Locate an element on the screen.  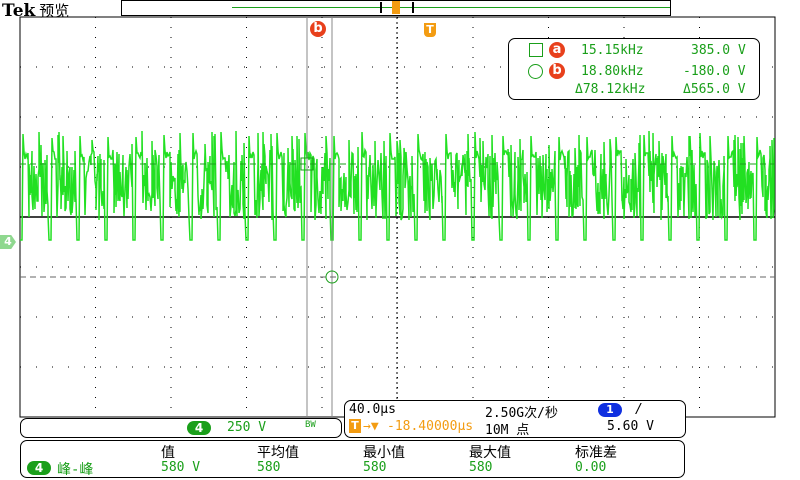
cursor-b-value: -180.0 V is located at coordinates (714, 71).